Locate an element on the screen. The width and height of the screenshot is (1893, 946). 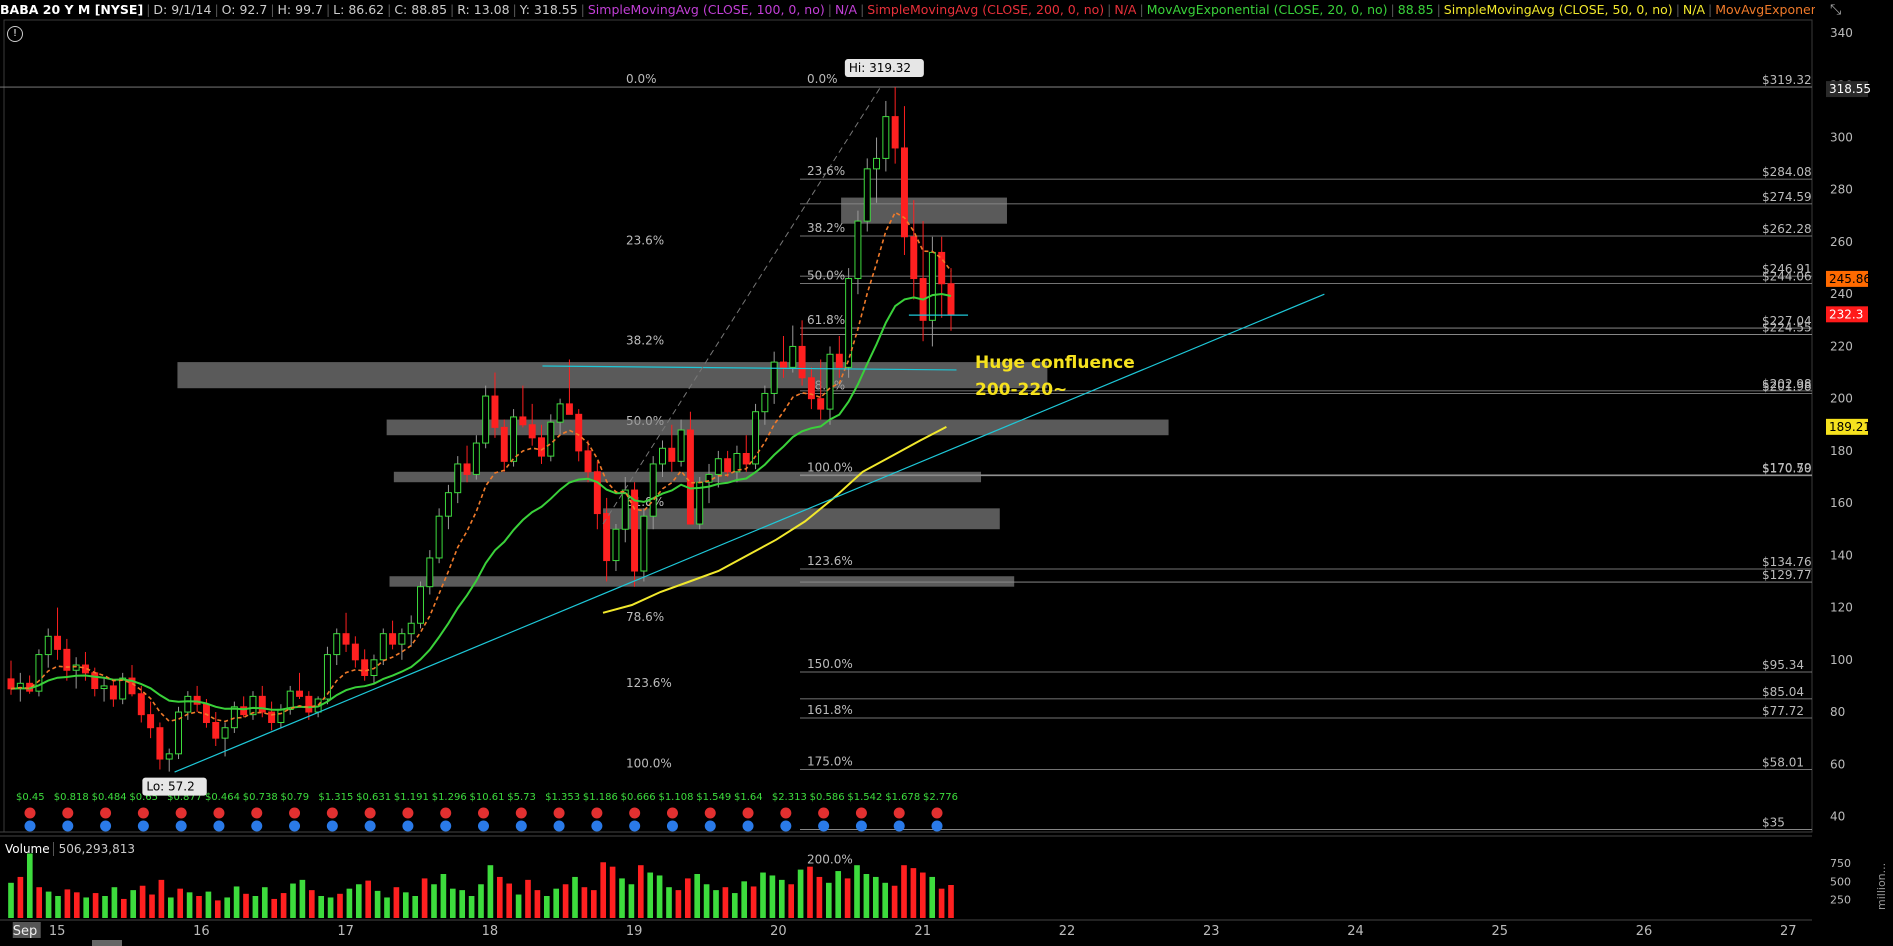
earnings-value: $1.542 is located at coordinates (864, 797).